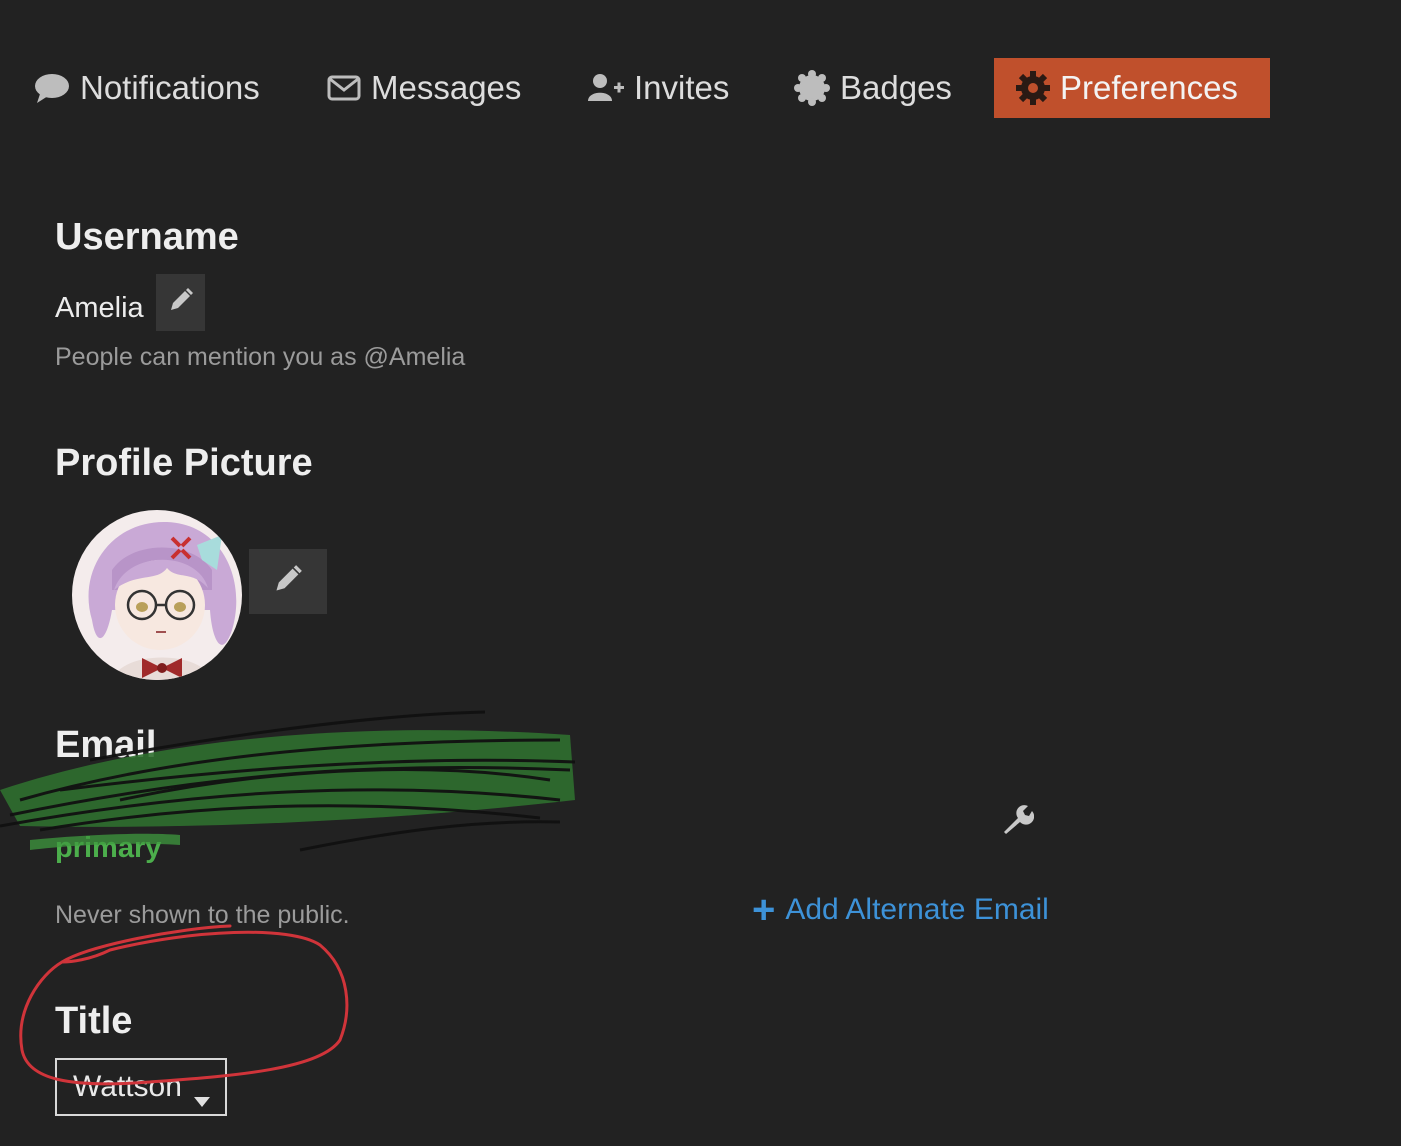 The width and height of the screenshot is (1401, 1146). Describe the element at coordinates (896, 87) in the screenshot. I see `nav-badges-label: Badges` at that location.